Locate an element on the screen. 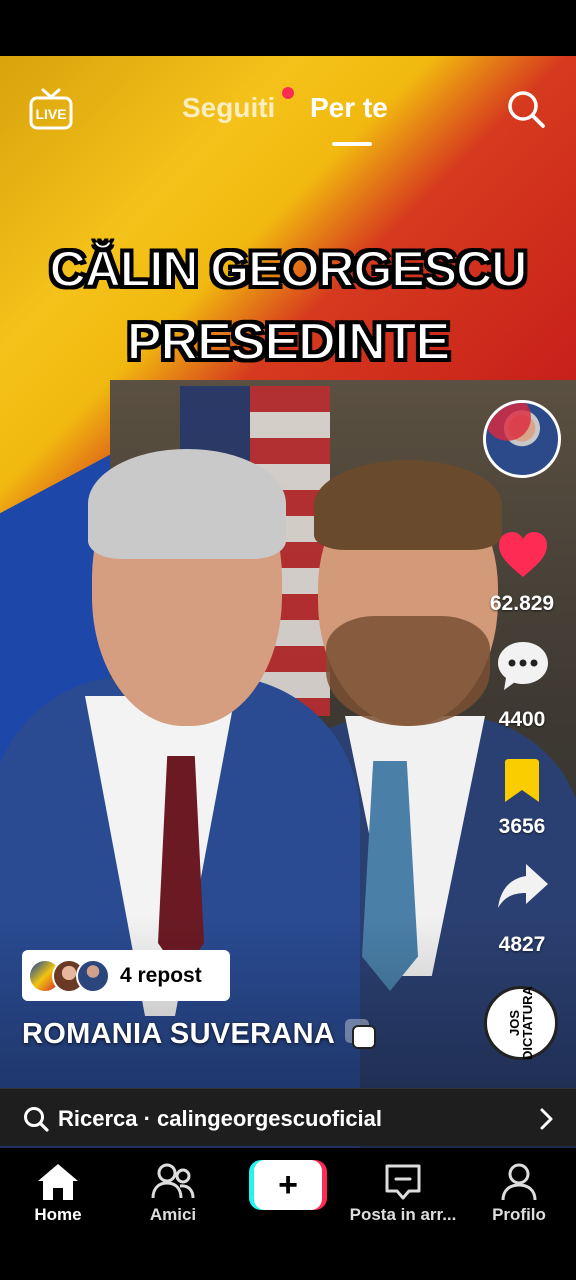  comment-count: 4400 is located at coordinates (522, 719).